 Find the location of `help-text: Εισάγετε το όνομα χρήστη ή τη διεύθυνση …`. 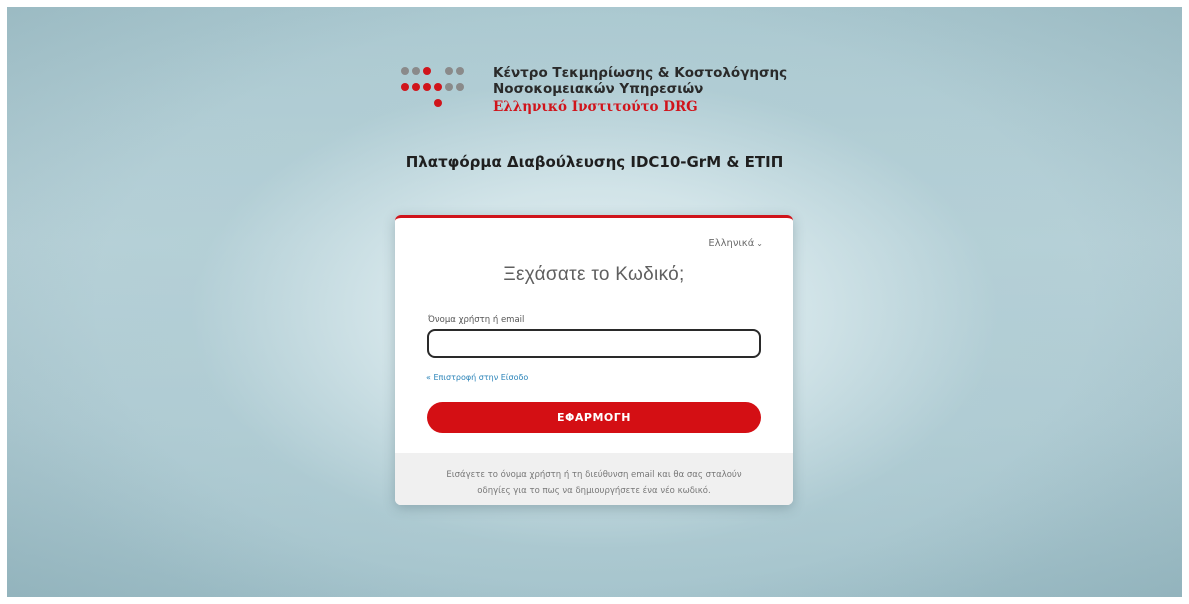

help-text: Εισάγετε το όνομα χρήστη ή τη διεύθυνση … is located at coordinates (594, 483).